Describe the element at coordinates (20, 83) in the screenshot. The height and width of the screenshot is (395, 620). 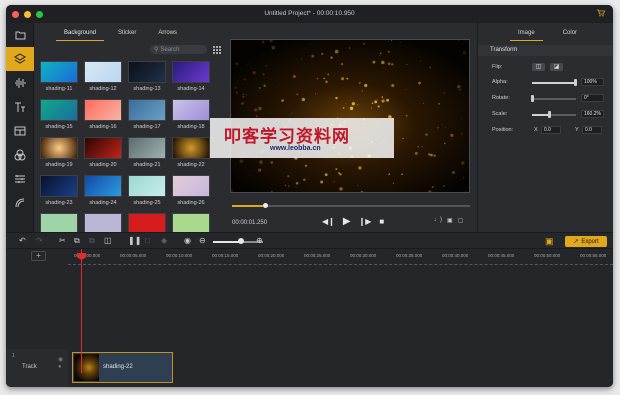
I see `audio-wave-icon` at that location.